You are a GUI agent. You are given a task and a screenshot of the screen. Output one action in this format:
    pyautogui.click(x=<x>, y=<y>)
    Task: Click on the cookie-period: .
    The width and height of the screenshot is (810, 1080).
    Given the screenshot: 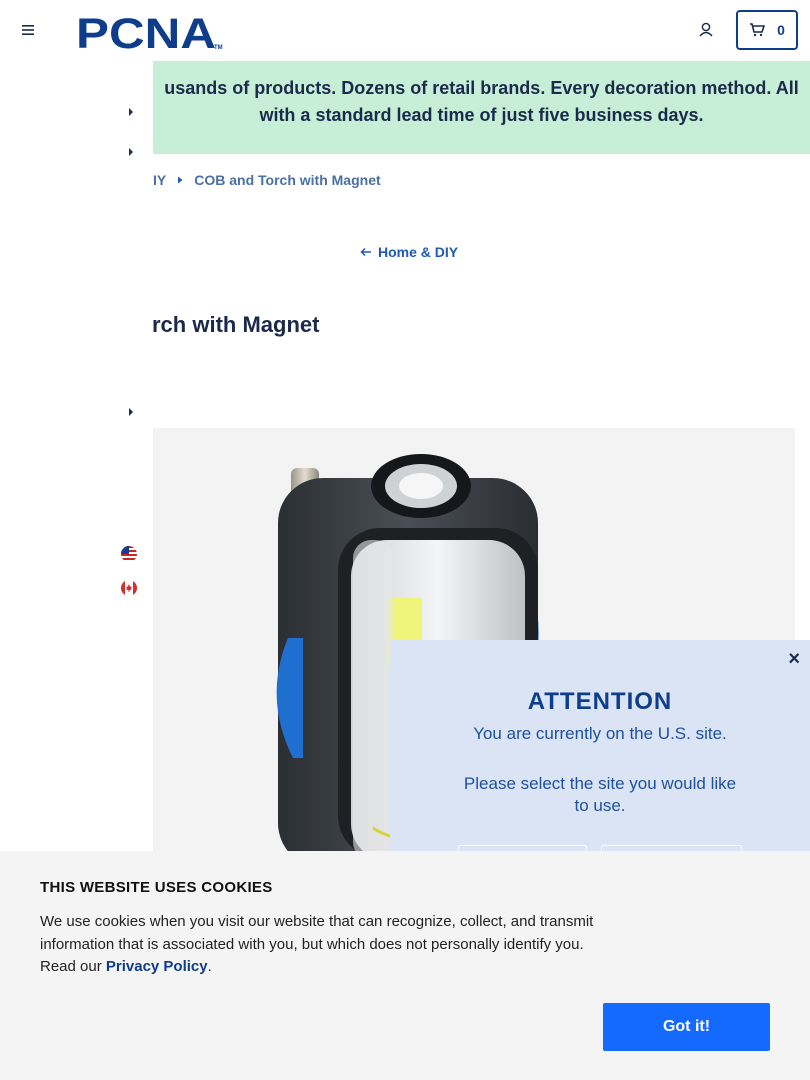 What is the action you would take?
    pyautogui.click(x=209, y=966)
    